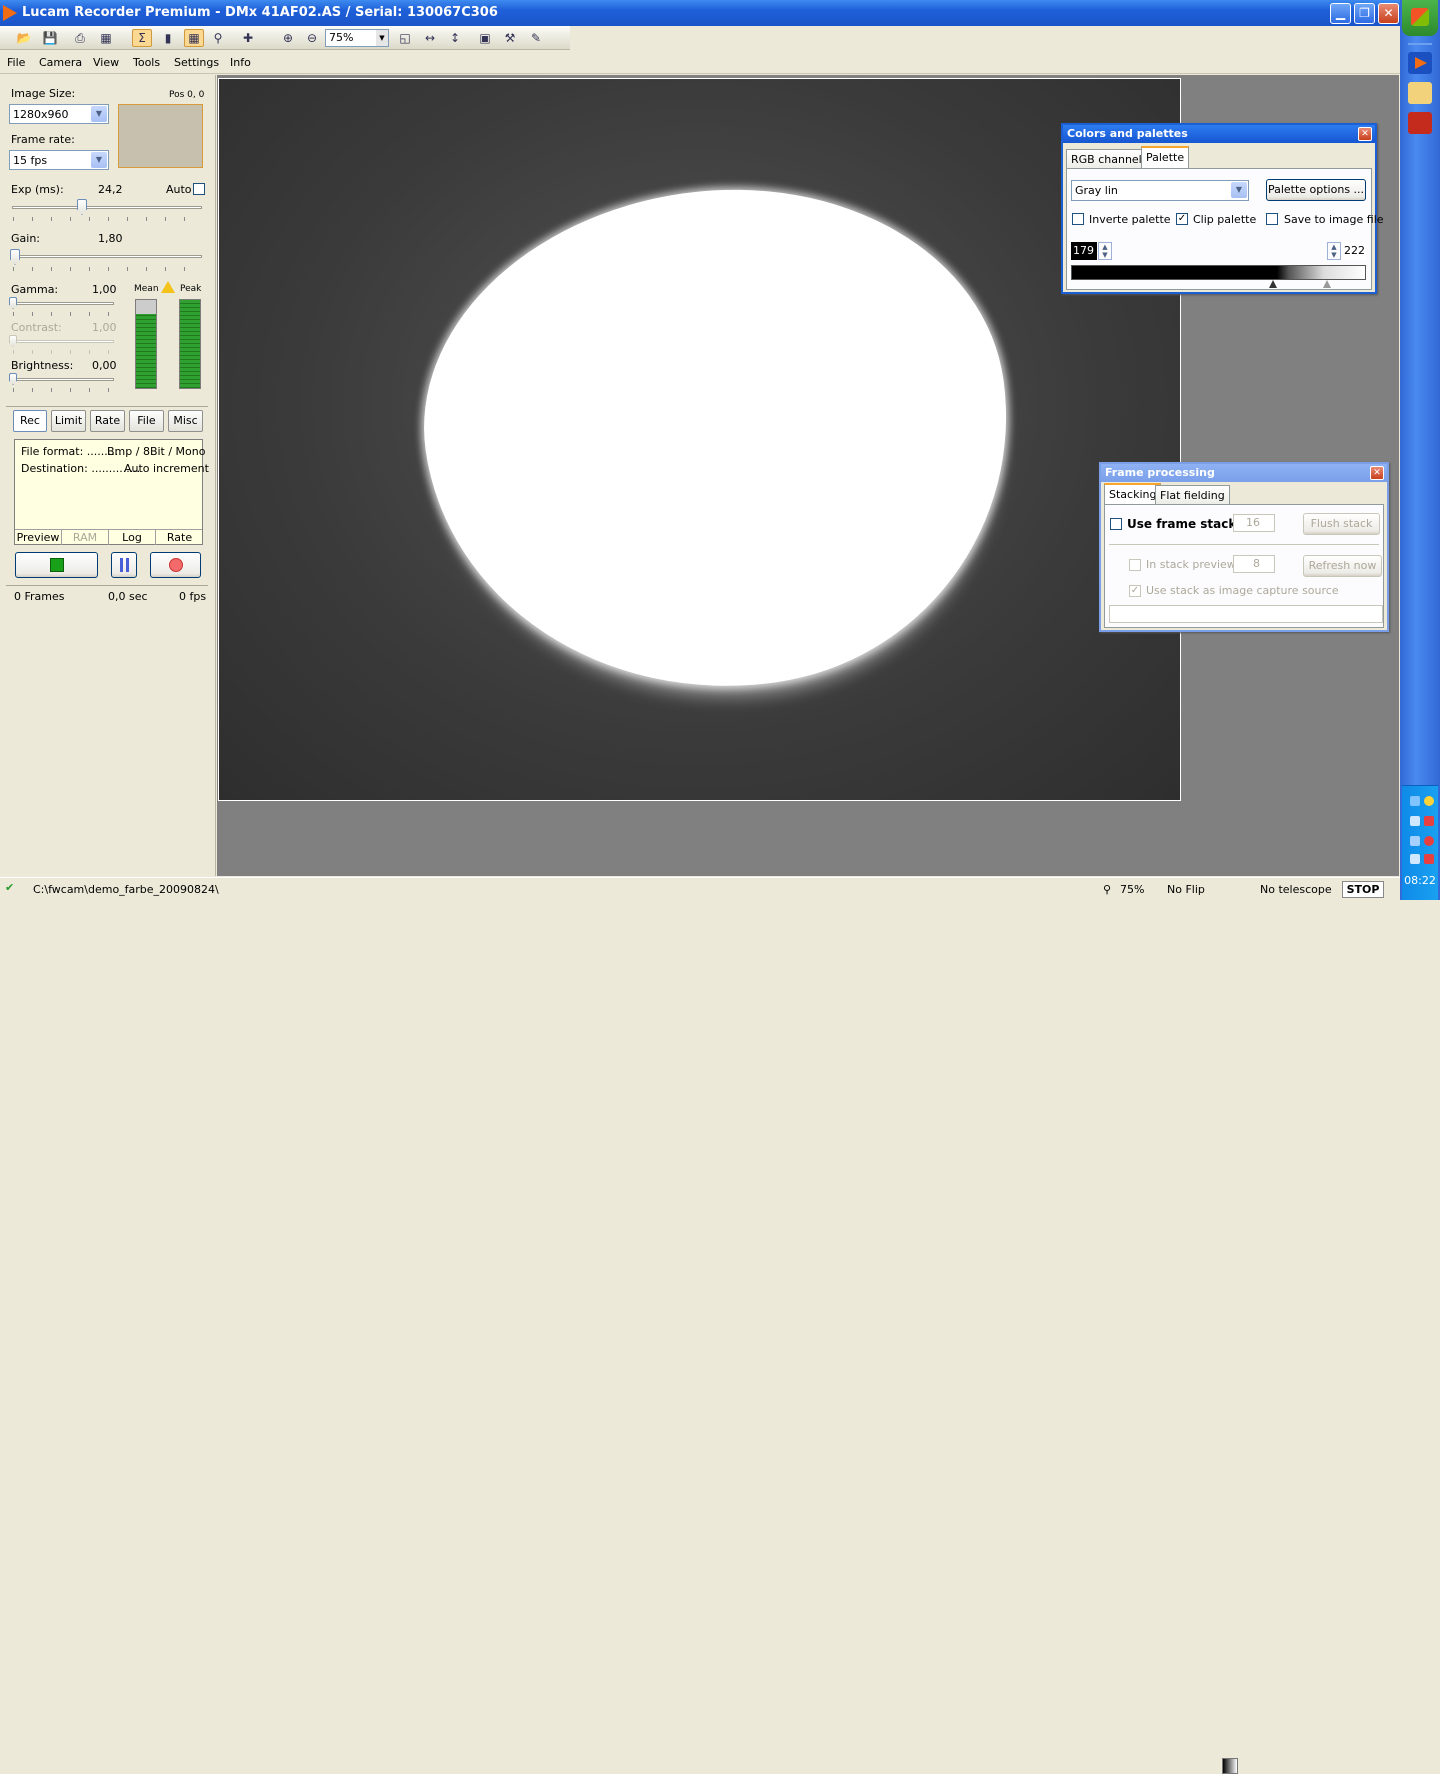 This screenshot has width=1440, height=1774. I want to click on flush-stack-button: Flush stack, so click(1341, 524).